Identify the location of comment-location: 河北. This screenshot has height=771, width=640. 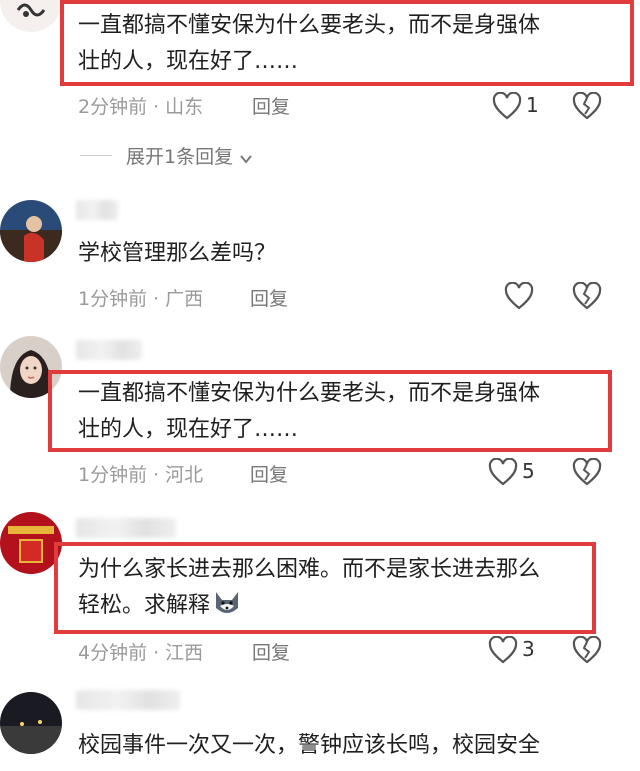
(184, 475).